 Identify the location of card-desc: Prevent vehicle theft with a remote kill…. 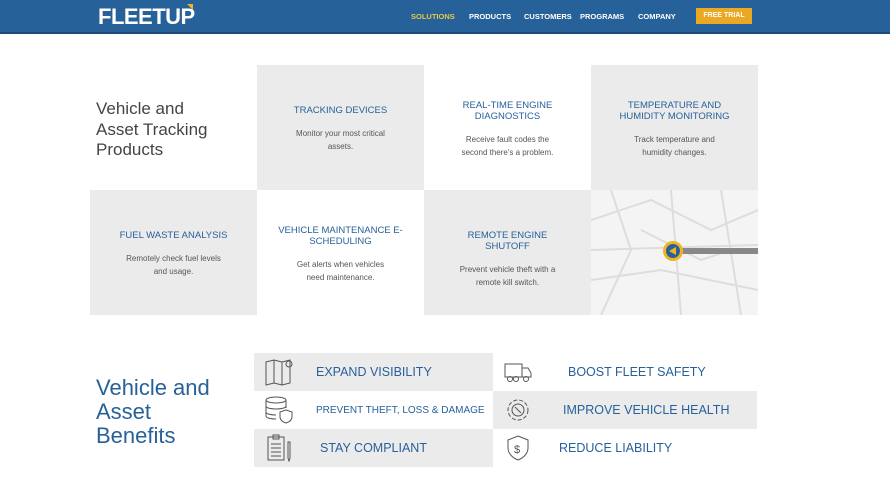
(507, 276).